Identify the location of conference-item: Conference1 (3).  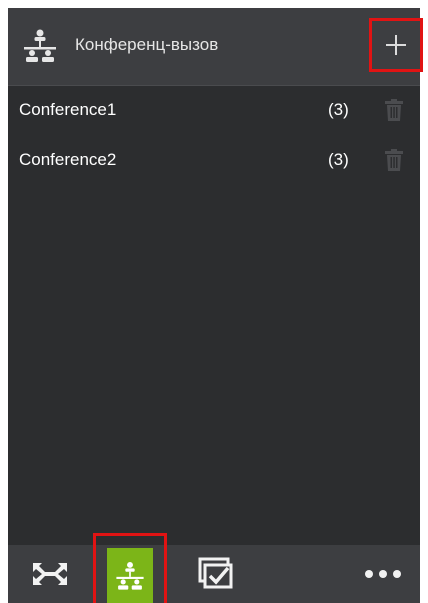
(214, 111).